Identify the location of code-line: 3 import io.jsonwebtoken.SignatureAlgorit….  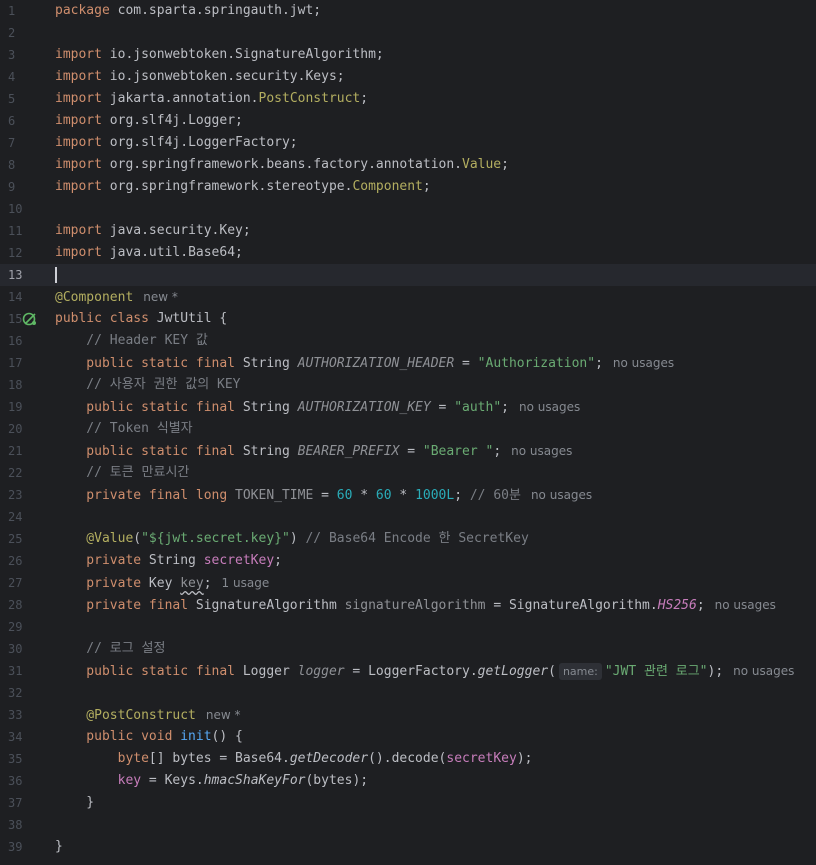
(408, 55).